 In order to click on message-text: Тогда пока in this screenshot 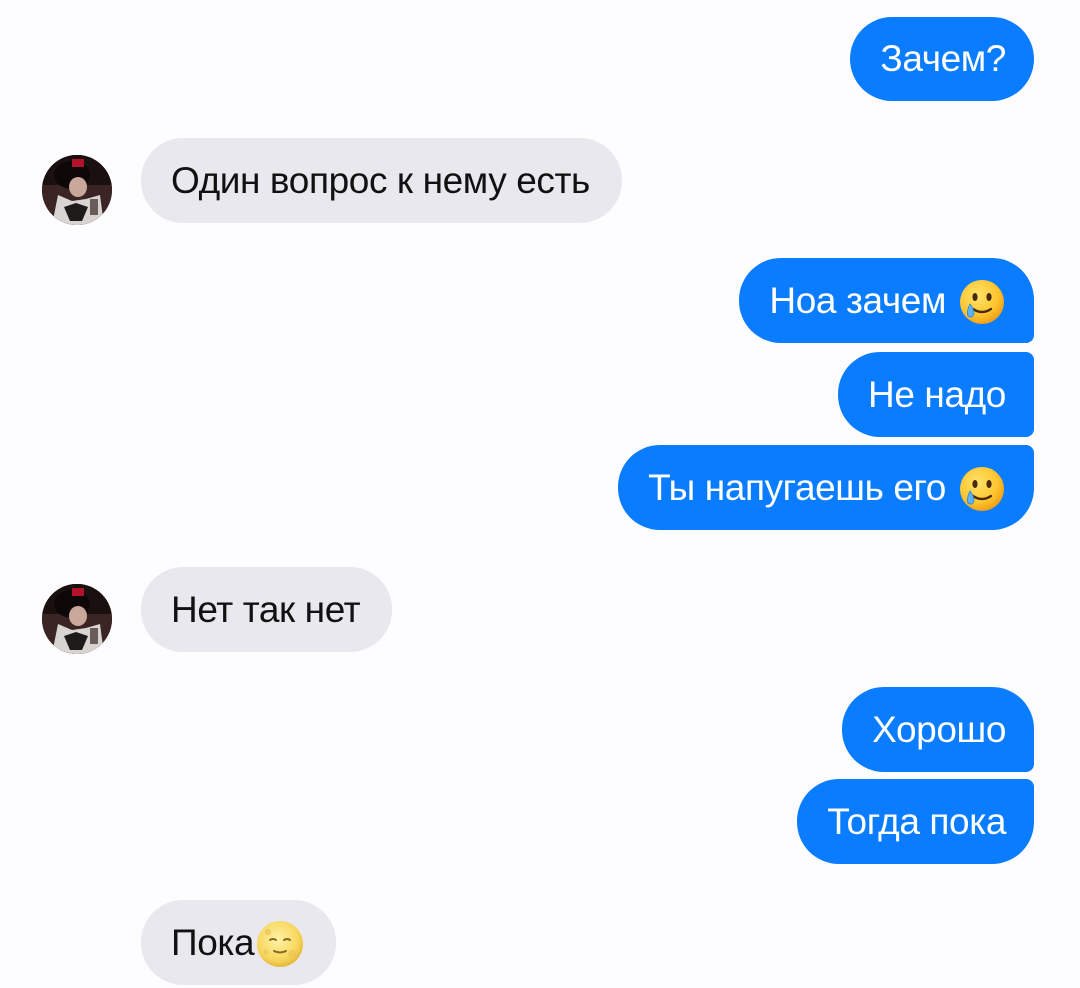, I will do `click(916, 821)`.